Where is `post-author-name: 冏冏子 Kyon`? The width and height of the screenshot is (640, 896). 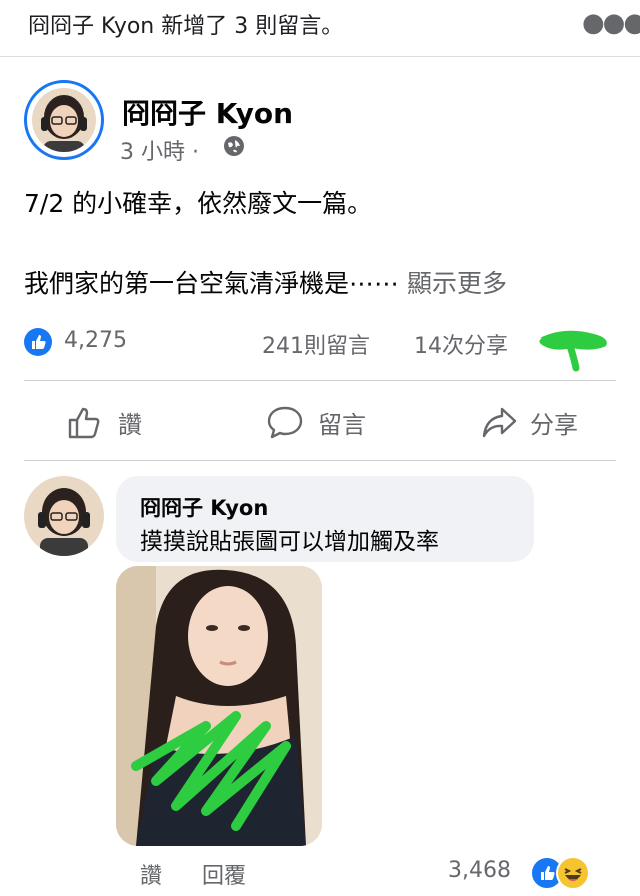
post-author-name: 冏冏子 Kyon is located at coordinates (207, 112).